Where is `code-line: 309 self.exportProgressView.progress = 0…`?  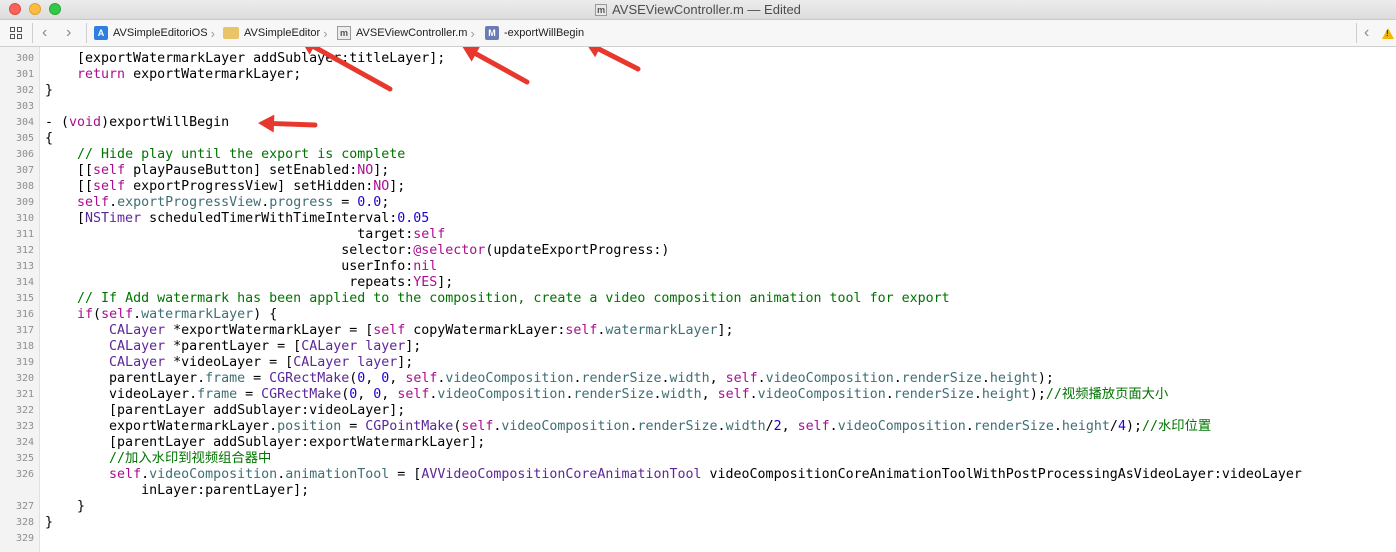
code-line: 309 self.exportProgressView.progress = 0… is located at coordinates (698, 203).